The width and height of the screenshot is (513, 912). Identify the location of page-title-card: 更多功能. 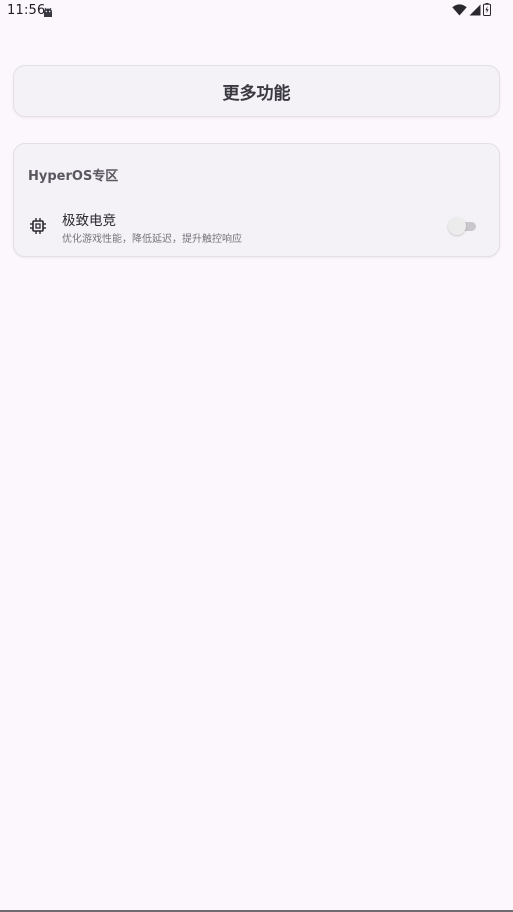
(256, 91).